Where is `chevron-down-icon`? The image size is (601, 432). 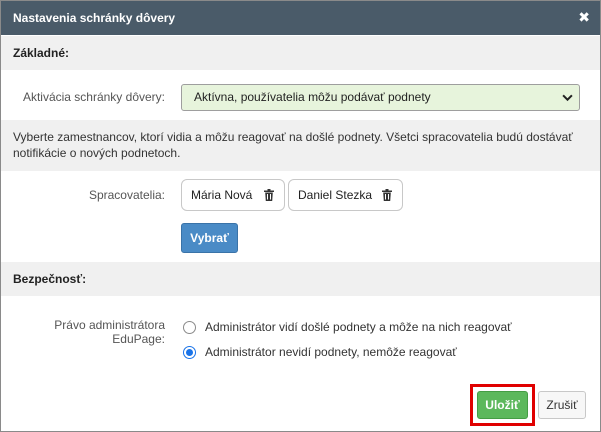 chevron-down-icon is located at coordinates (567, 98).